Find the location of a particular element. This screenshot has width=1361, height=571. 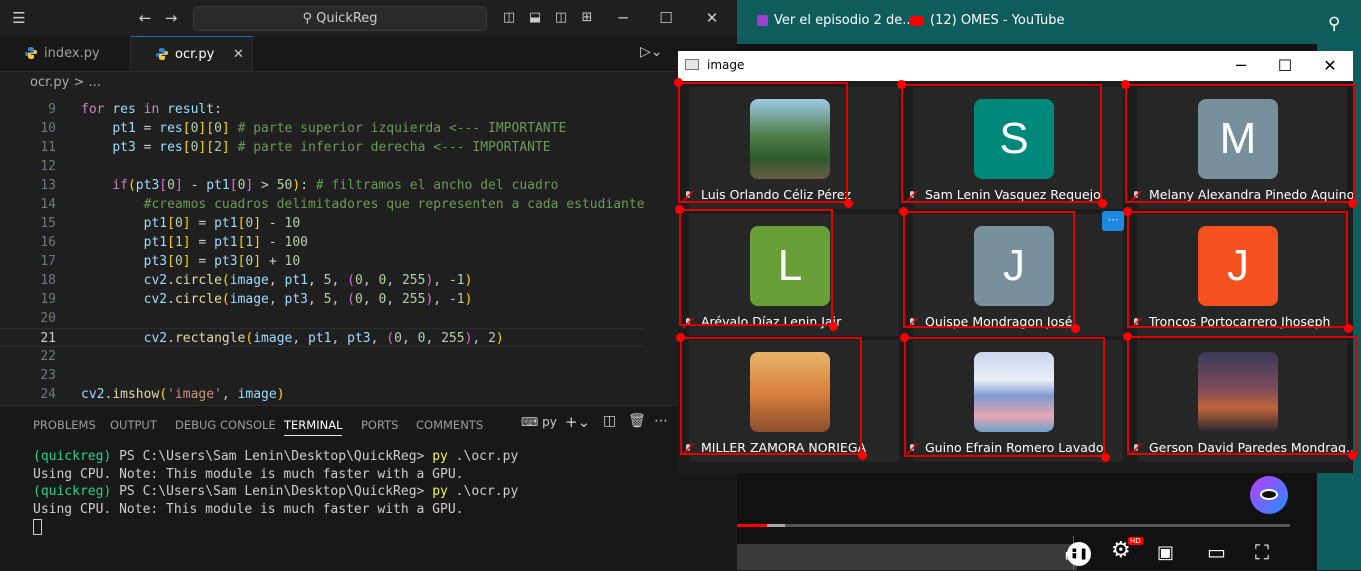

panel-tab-ports: PORTS is located at coordinates (379, 425).